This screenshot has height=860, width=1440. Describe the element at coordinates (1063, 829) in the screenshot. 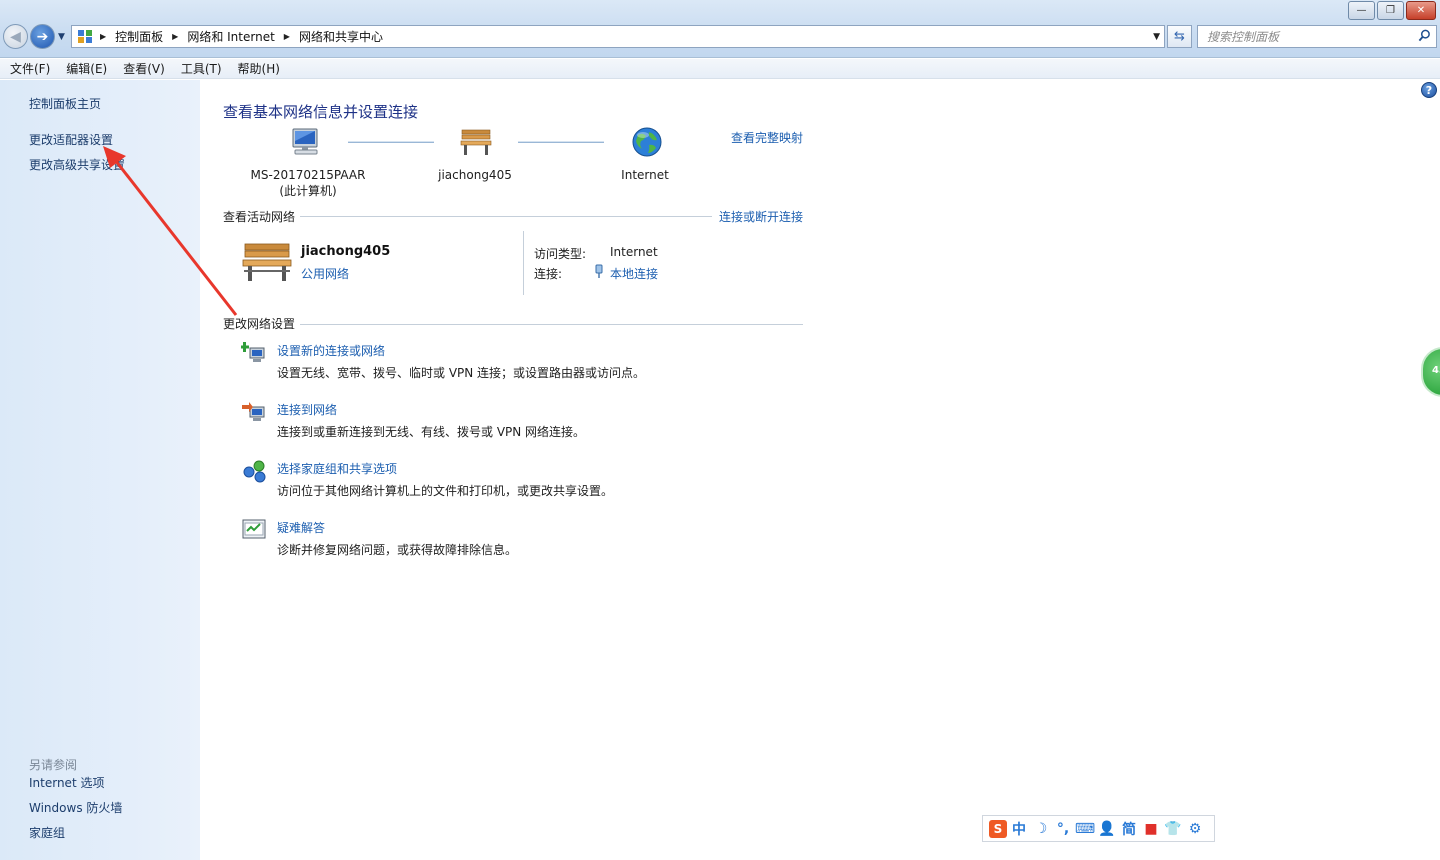

I see `punctuation-icon: °,` at that location.